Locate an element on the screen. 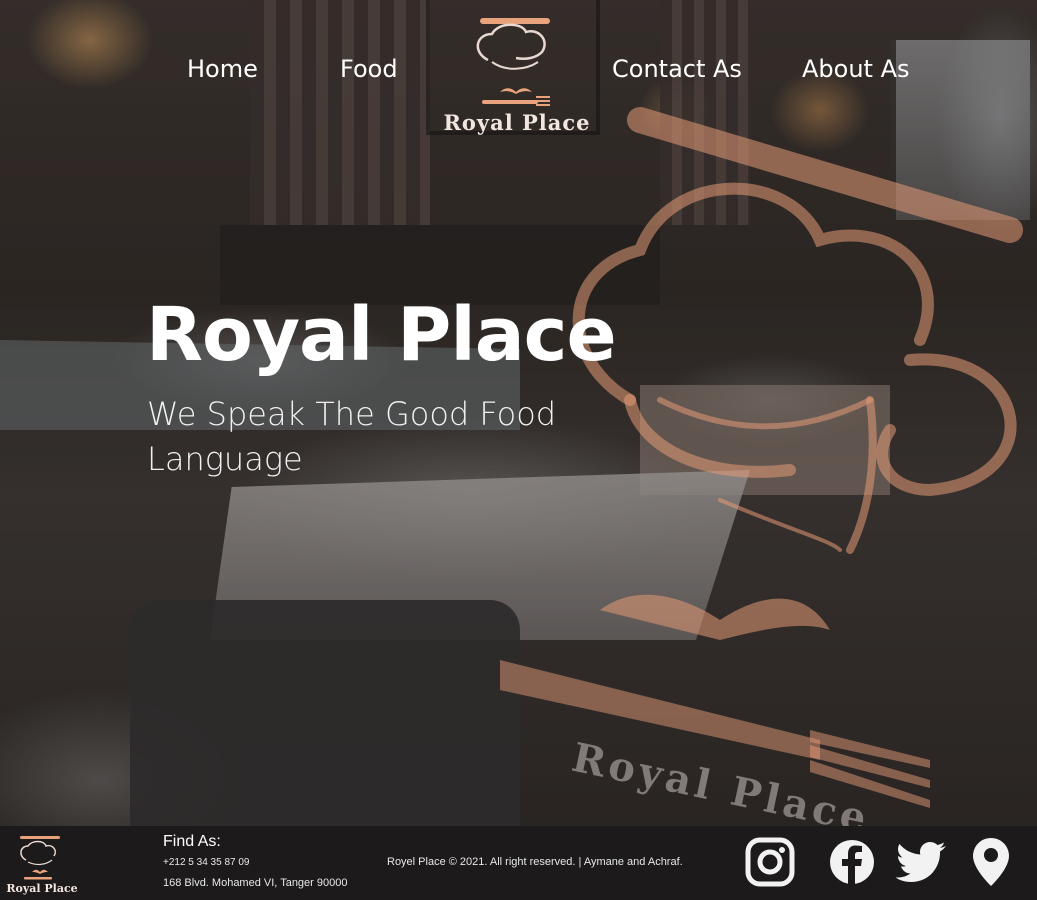 This screenshot has height=900, width=1037. nav-link-contact: Contact As is located at coordinates (677, 69).